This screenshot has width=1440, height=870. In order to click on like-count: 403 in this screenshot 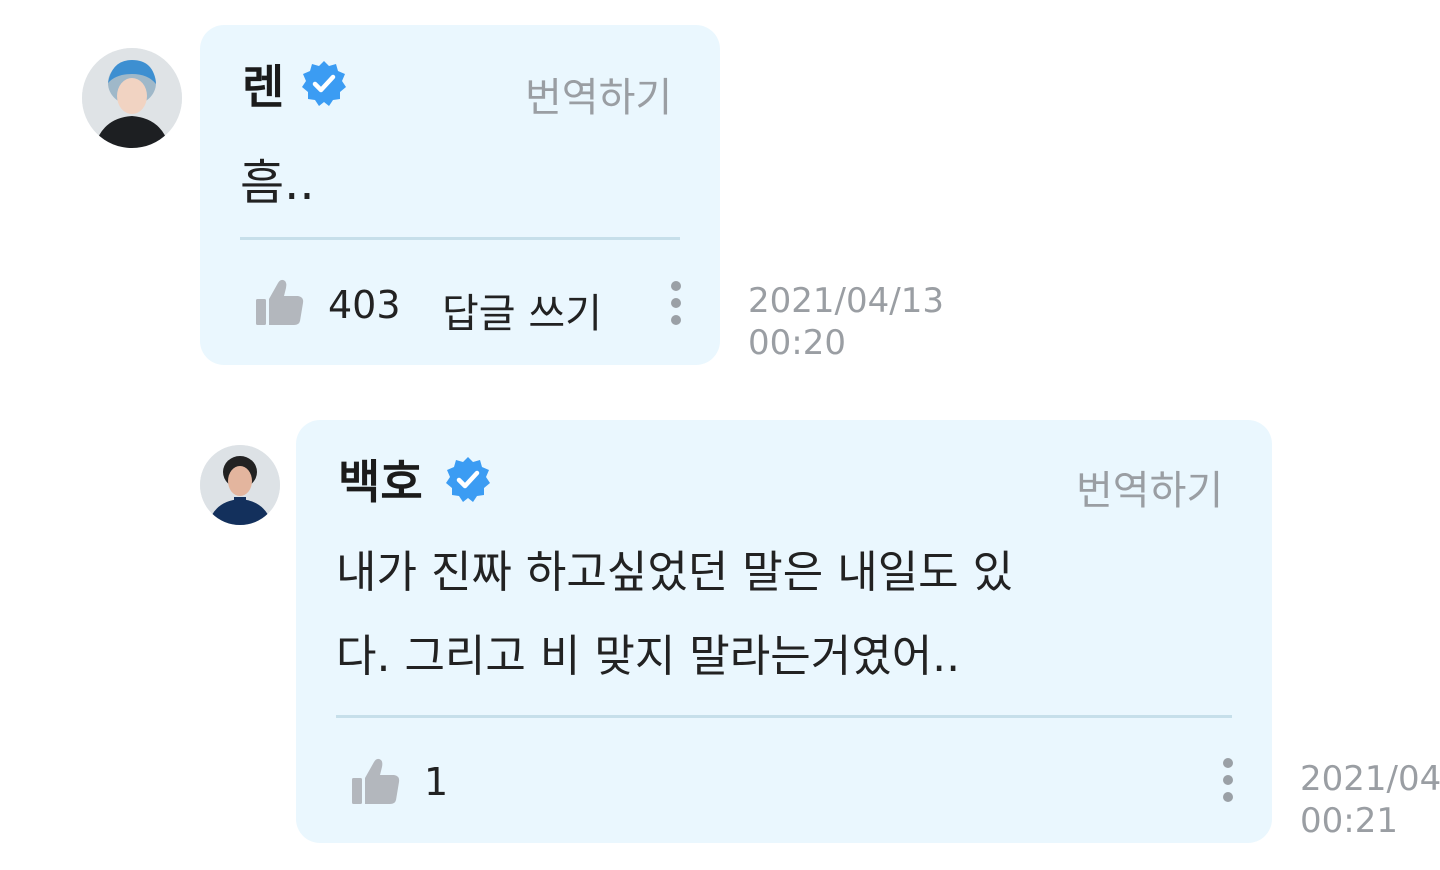, I will do `click(364, 305)`.